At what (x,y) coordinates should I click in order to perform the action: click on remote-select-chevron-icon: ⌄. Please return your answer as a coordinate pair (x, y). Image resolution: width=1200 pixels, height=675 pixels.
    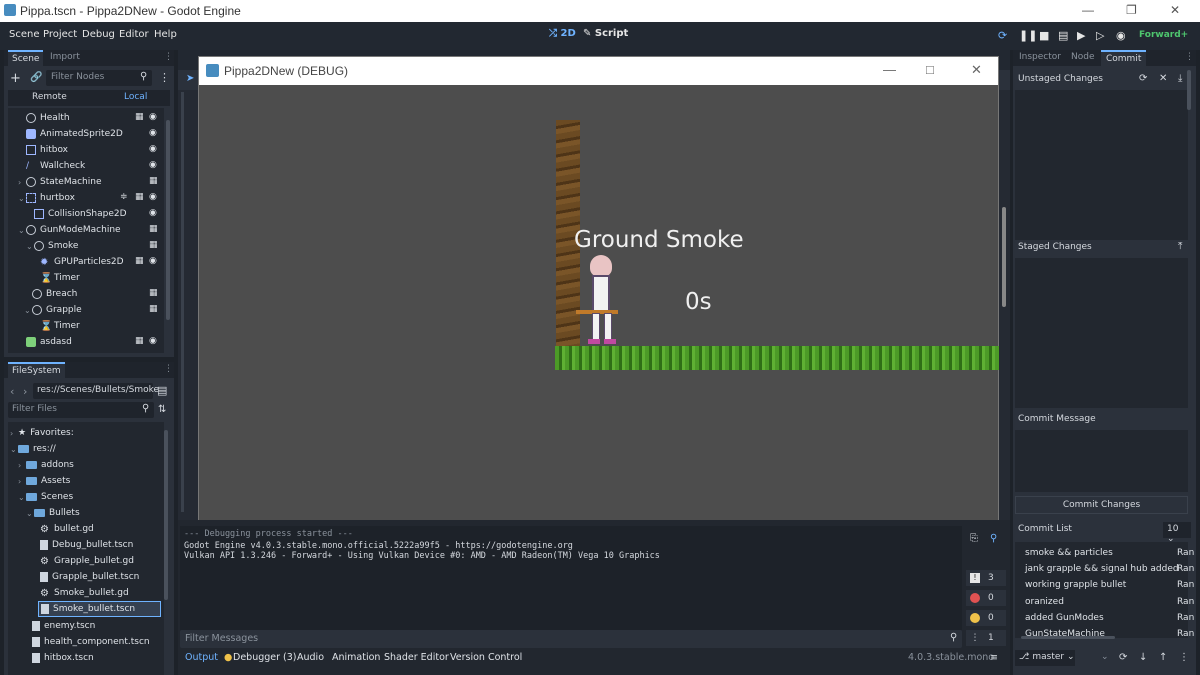
    Looking at the image, I should click on (1105, 657).